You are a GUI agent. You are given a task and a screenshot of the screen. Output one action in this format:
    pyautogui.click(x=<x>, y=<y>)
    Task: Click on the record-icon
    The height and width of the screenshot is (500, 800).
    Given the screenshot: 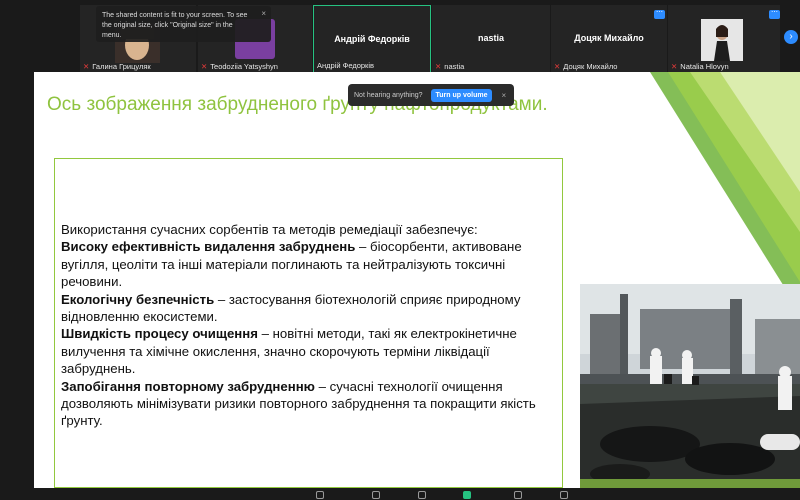 What is the action you would take?
    pyautogui.click(x=518, y=495)
    